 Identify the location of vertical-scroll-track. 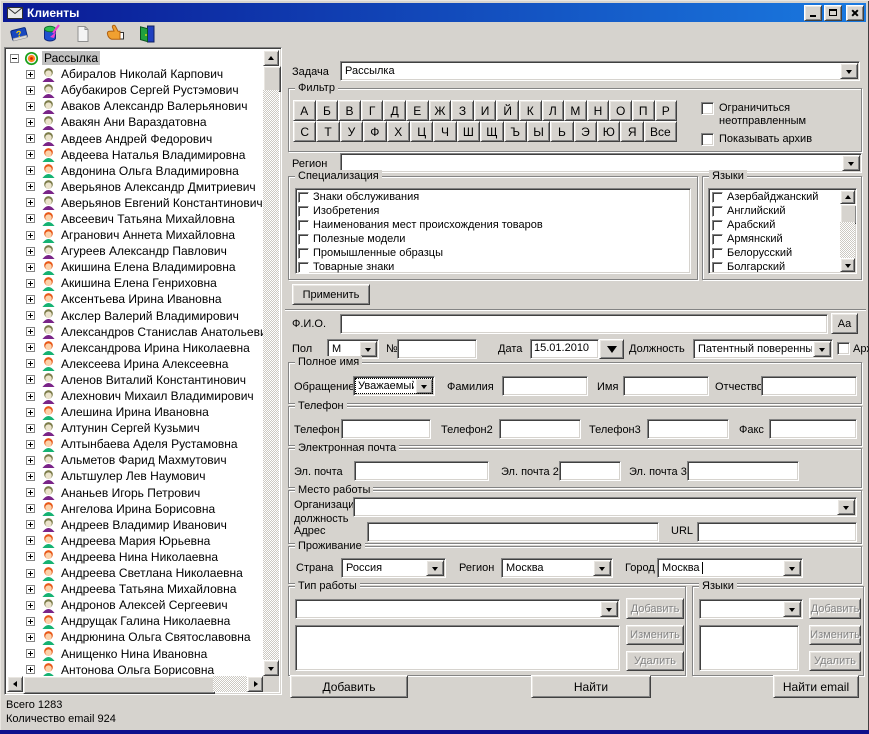
(847, 240).